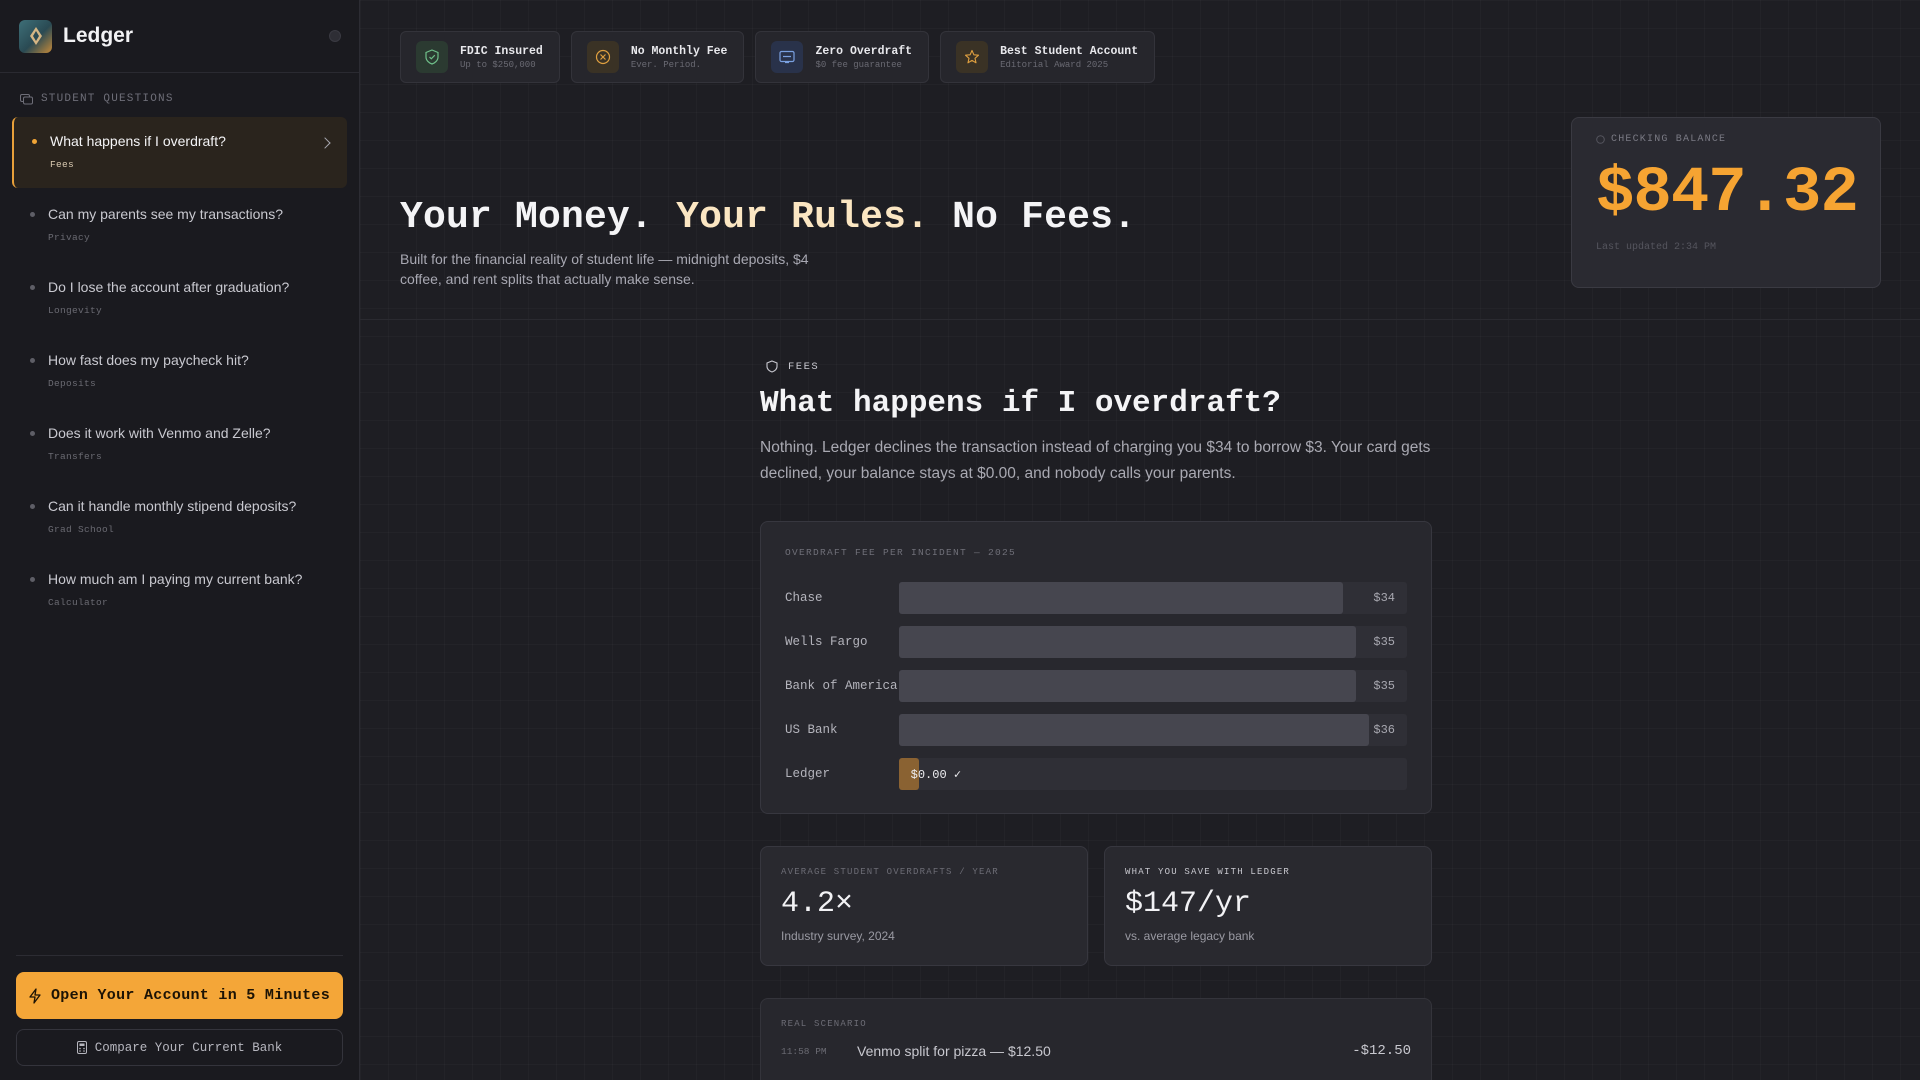  Describe the element at coordinates (1208, 872) in the screenshot. I see `stat-label: WHAT YOU SAVE WITH LEDGER` at that location.